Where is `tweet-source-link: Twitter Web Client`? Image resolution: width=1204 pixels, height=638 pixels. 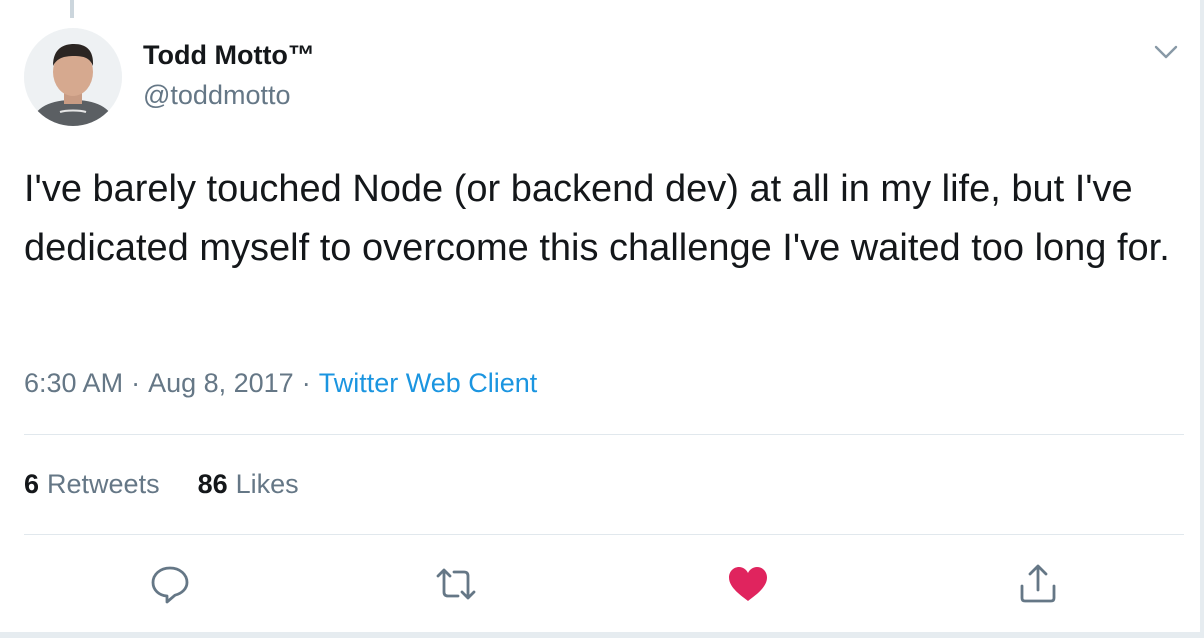
tweet-source-link: Twitter Web Client is located at coordinates (428, 383).